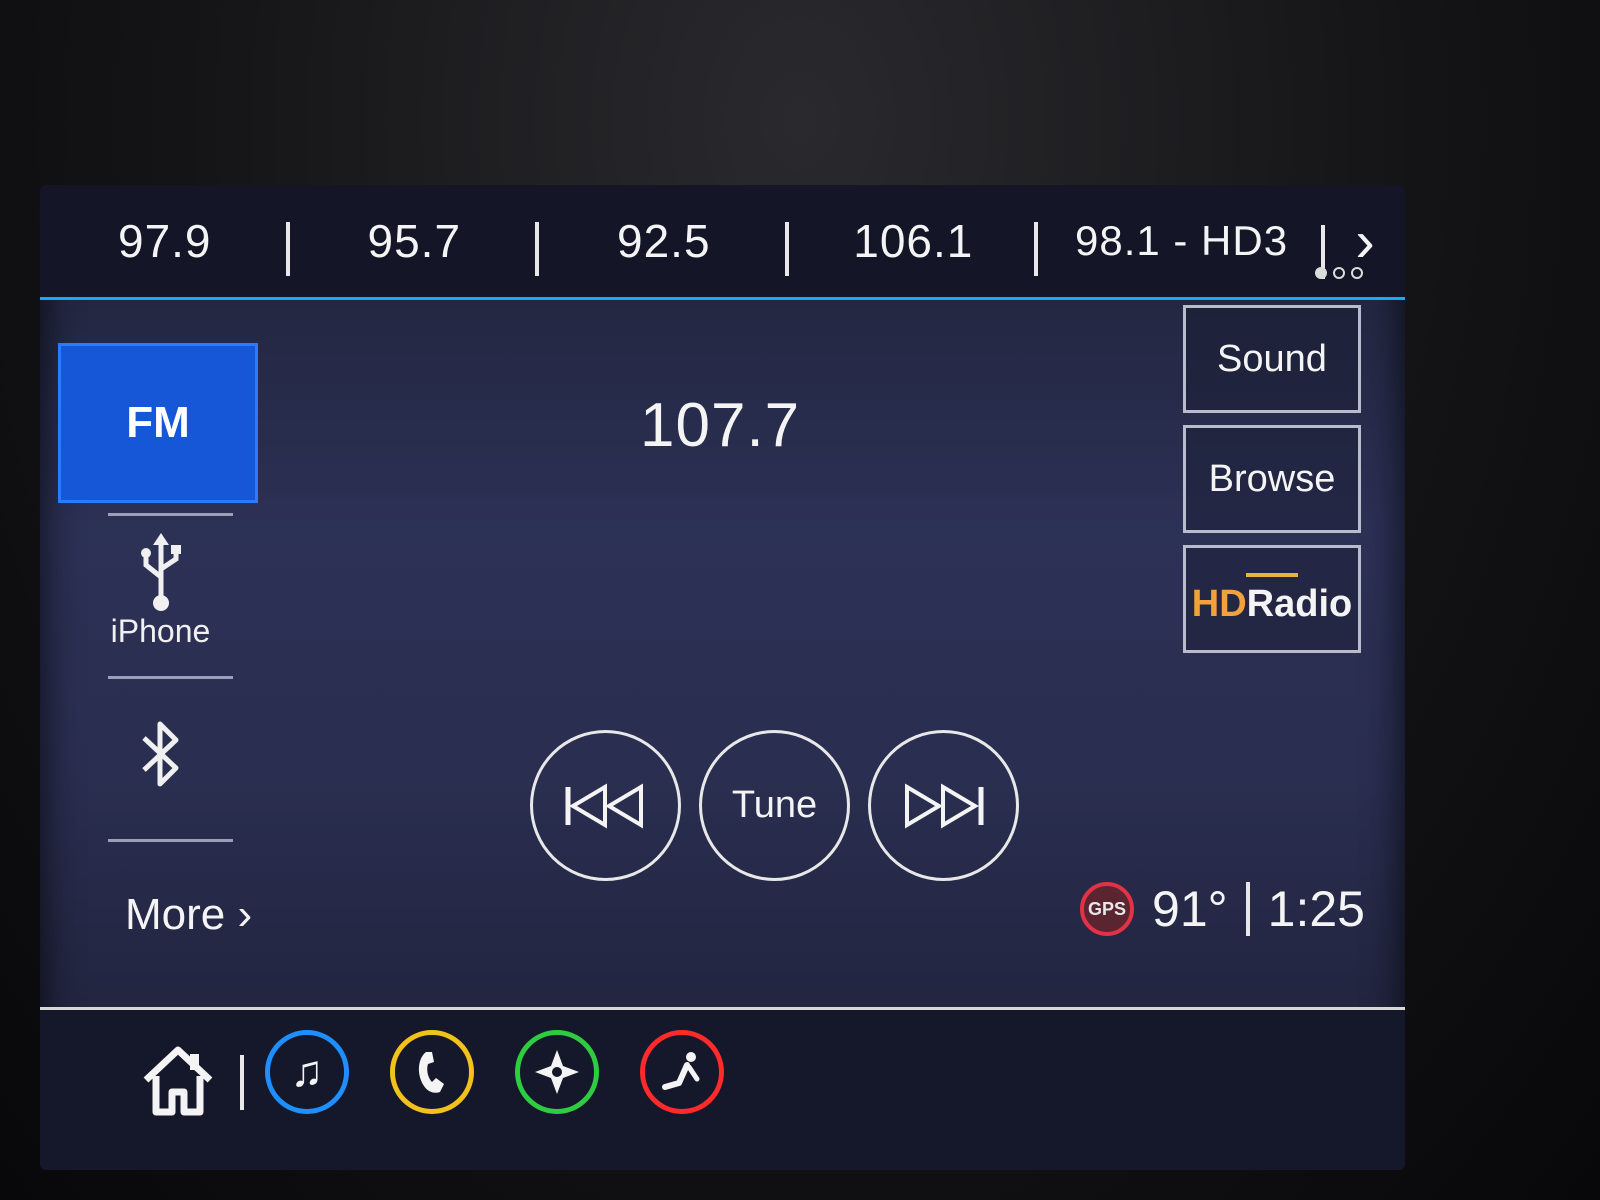 The width and height of the screenshot is (1600, 1200). I want to click on seek-forward-icon, so click(943, 805).